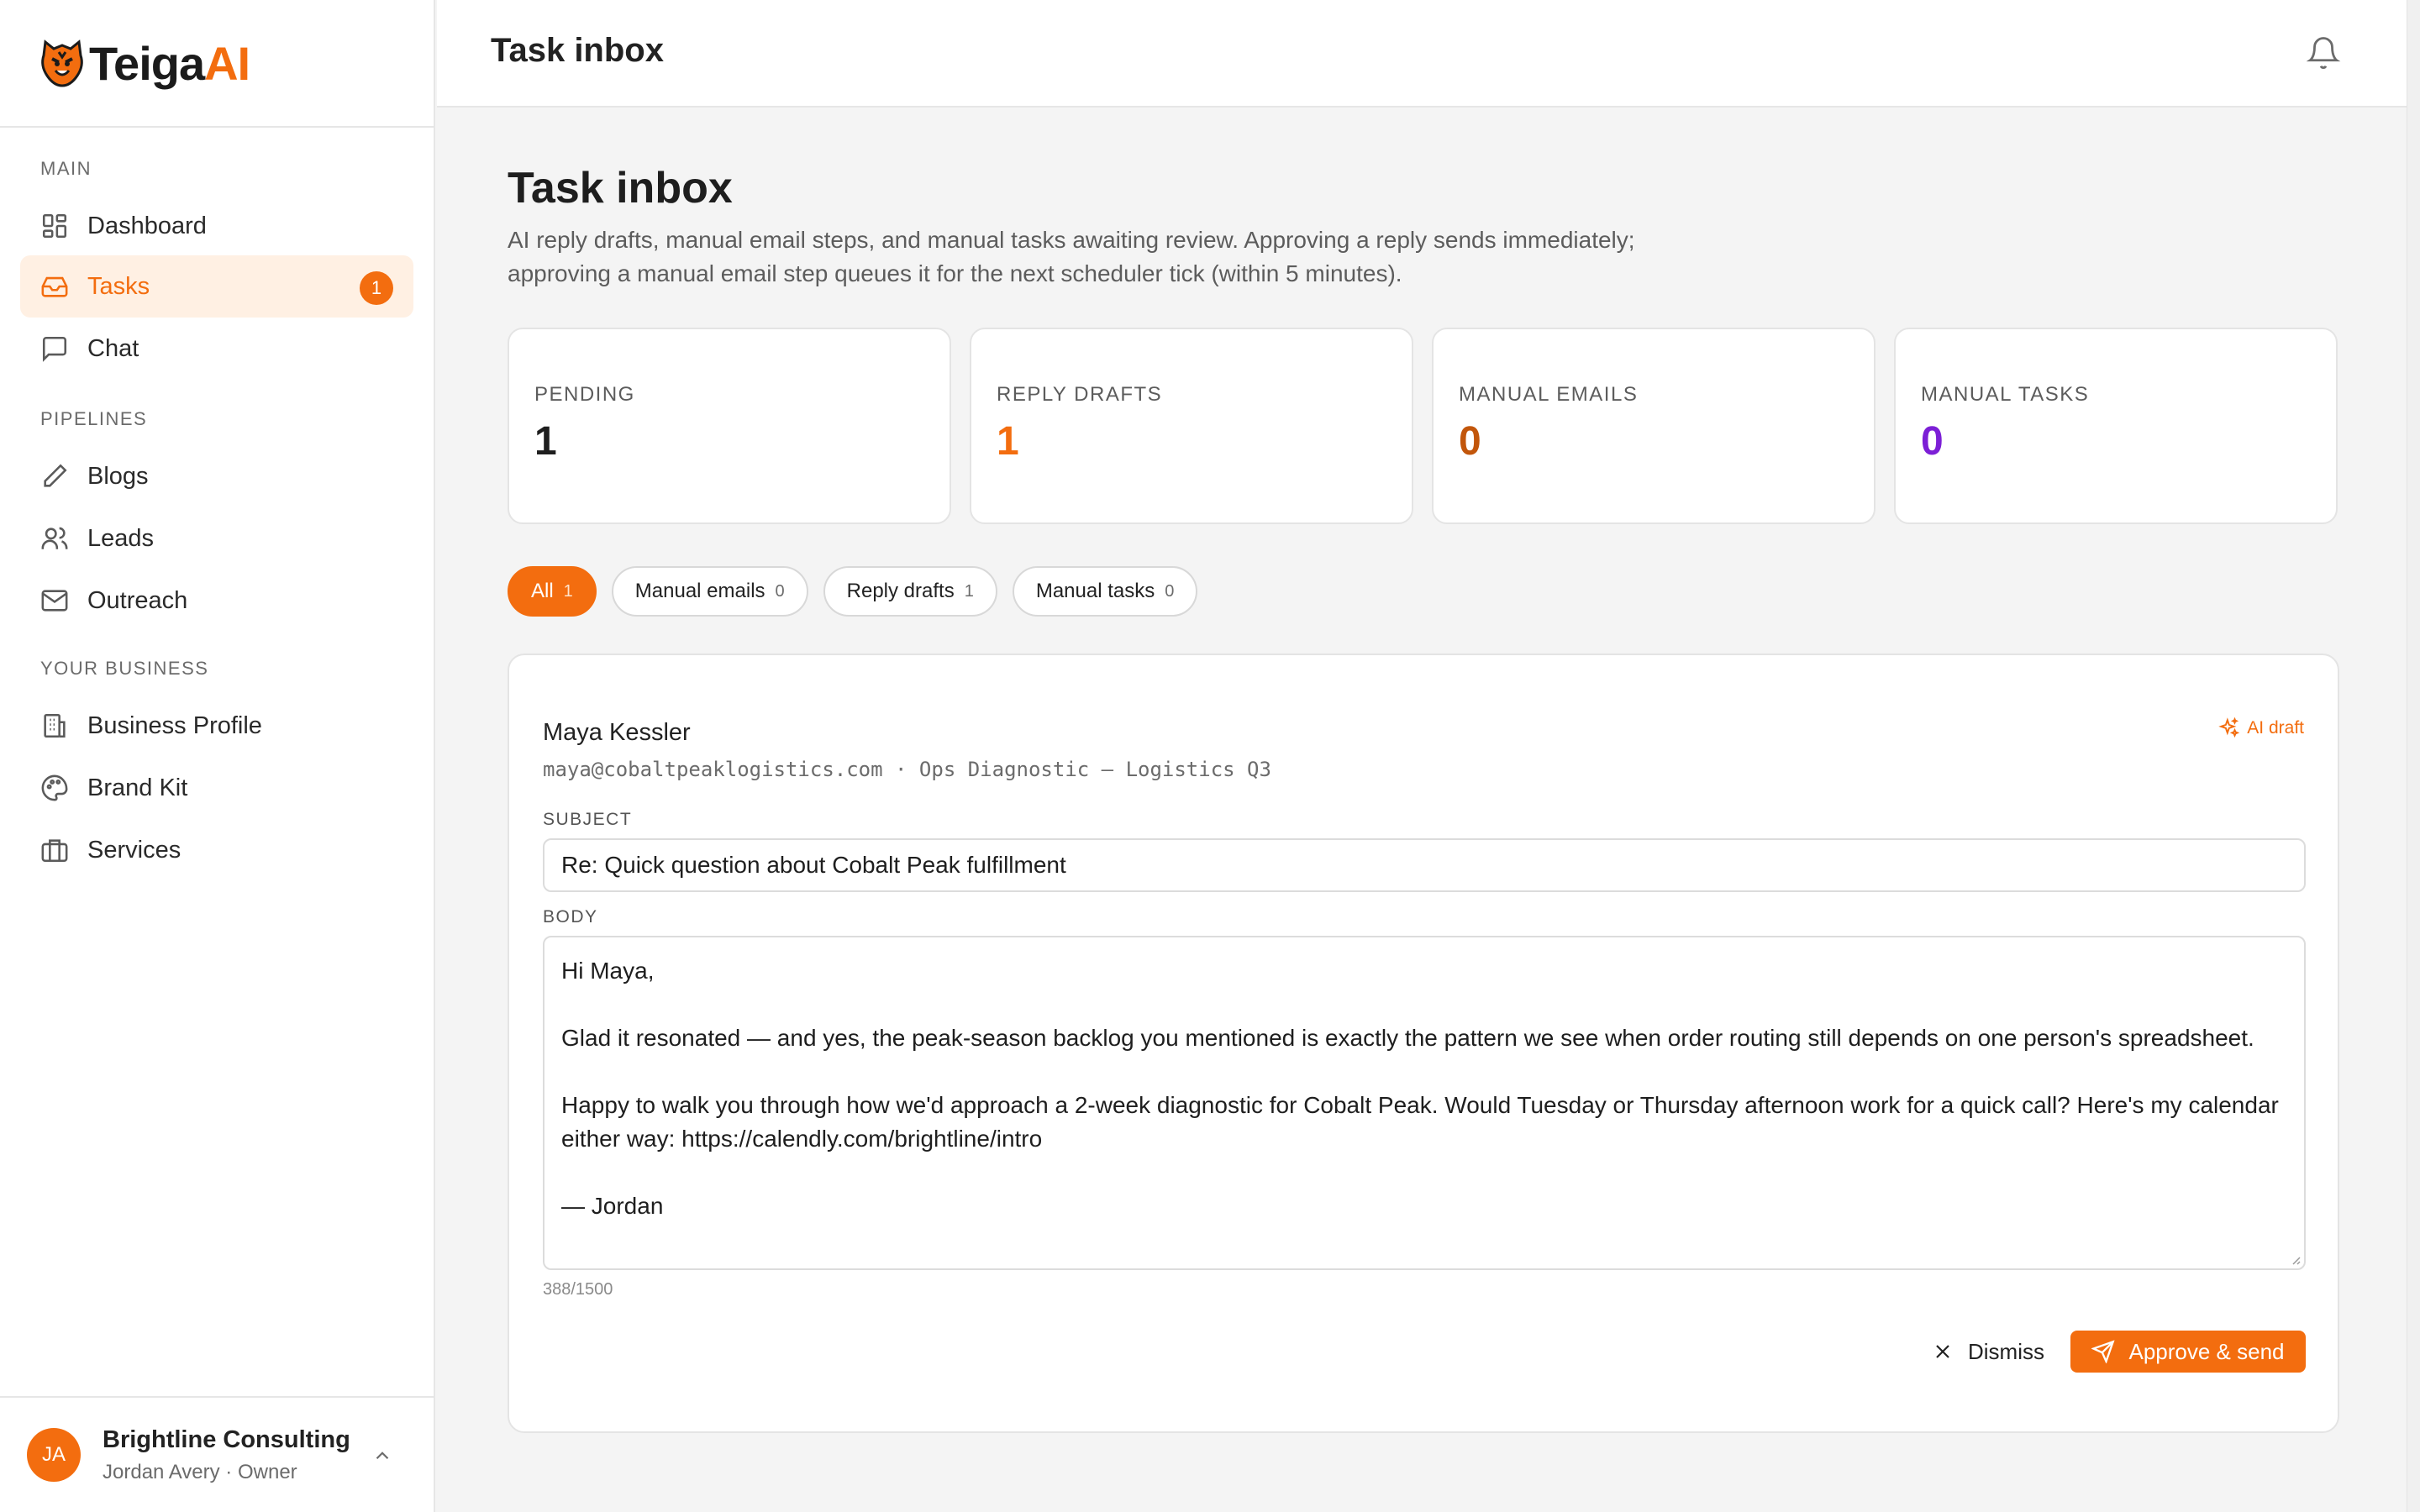 Image resolution: width=2420 pixels, height=1512 pixels. I want to click on sidebar-item-blogs: Blogs, so click(217, 476).